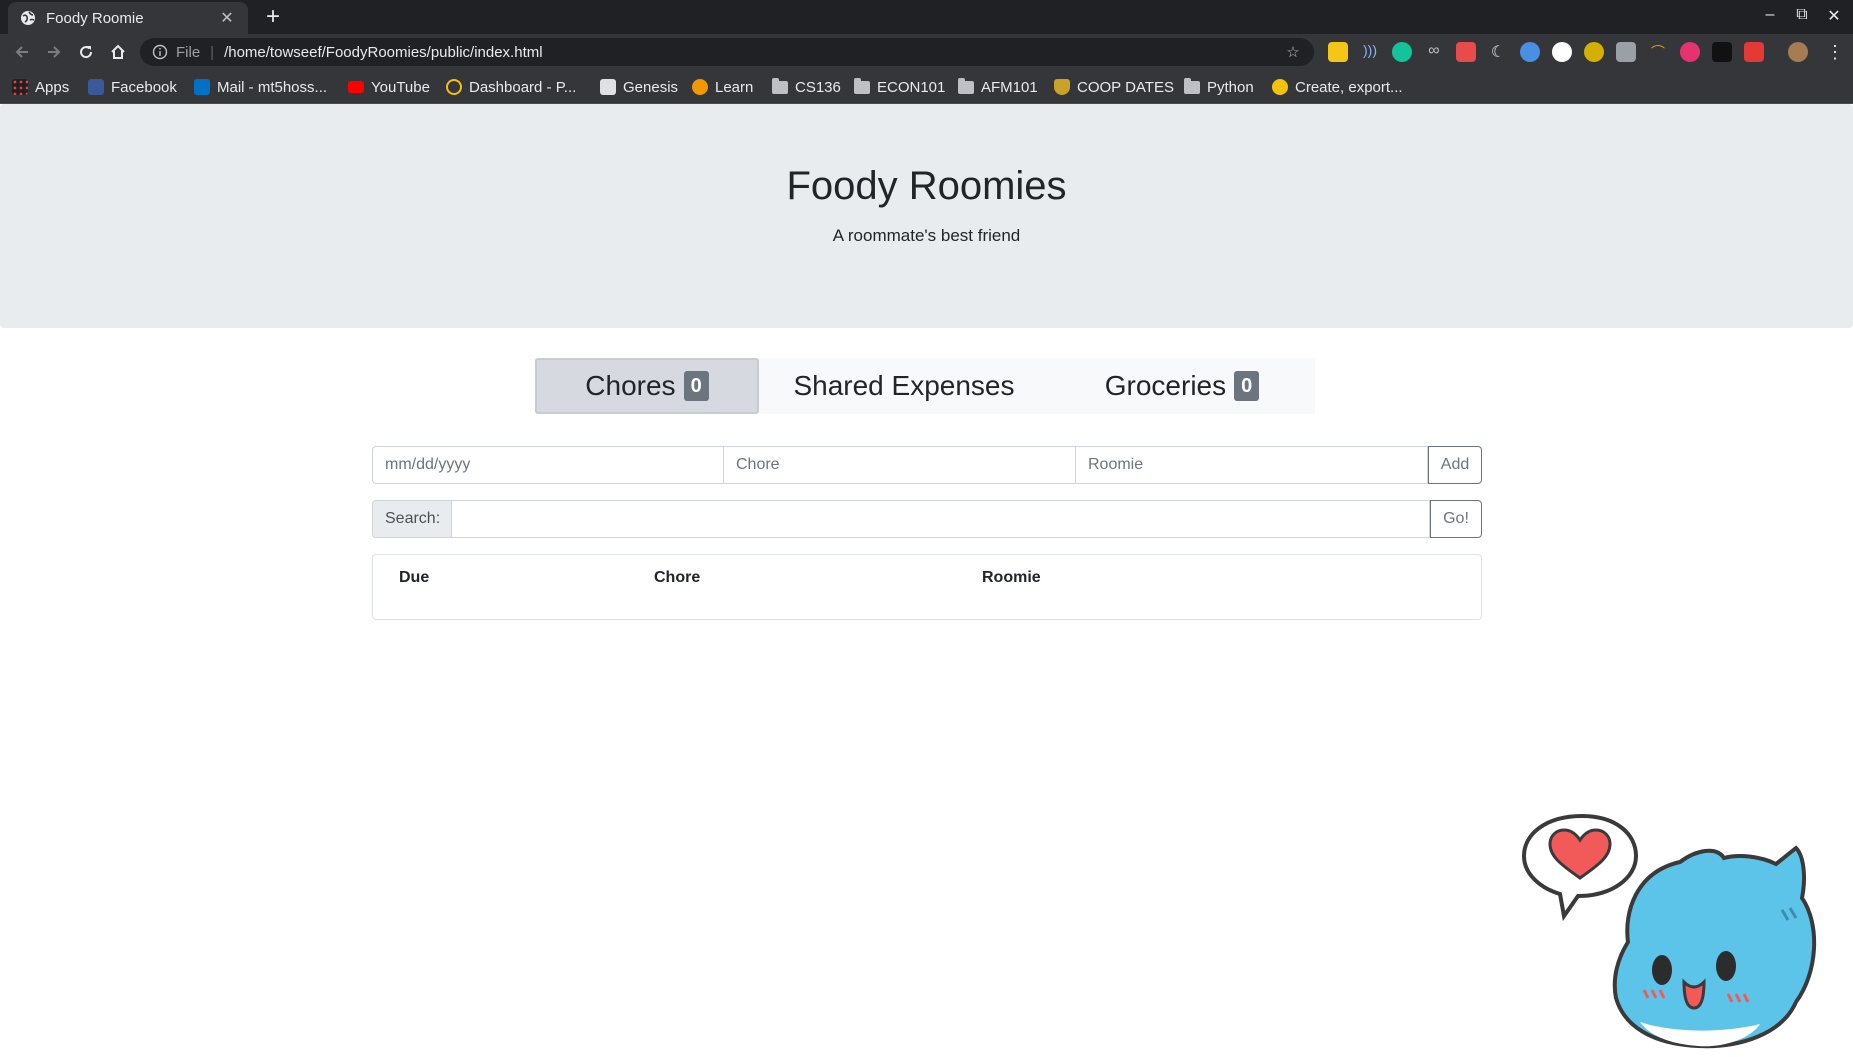 This screenshot has height=1057, width=1853. What do you see at coordinates (1011, 578) in the screenshot?
I see `column-header-roomie: Roomie` at bounding box center [1011, 578].